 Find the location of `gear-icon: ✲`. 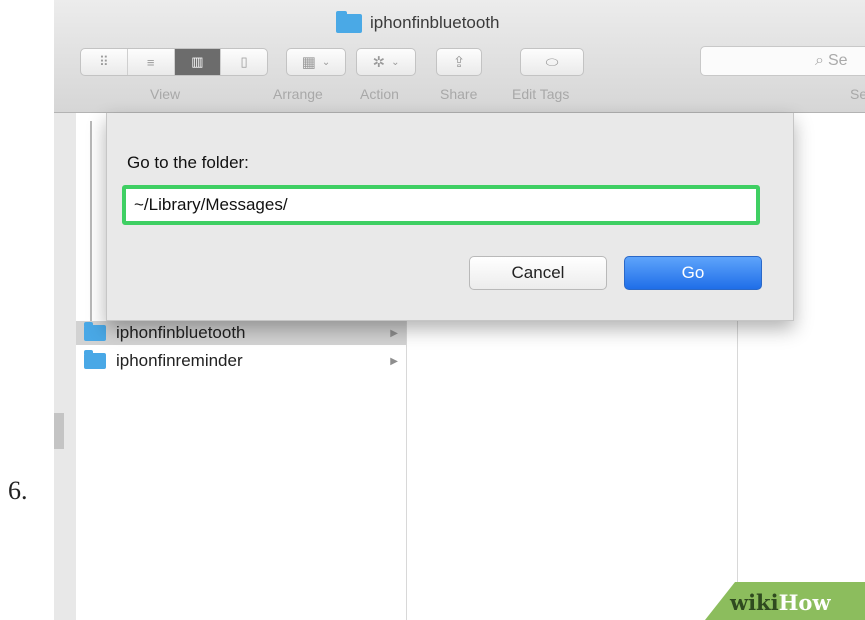

gear-icon: ✲ is located at coordinates (379, 62).